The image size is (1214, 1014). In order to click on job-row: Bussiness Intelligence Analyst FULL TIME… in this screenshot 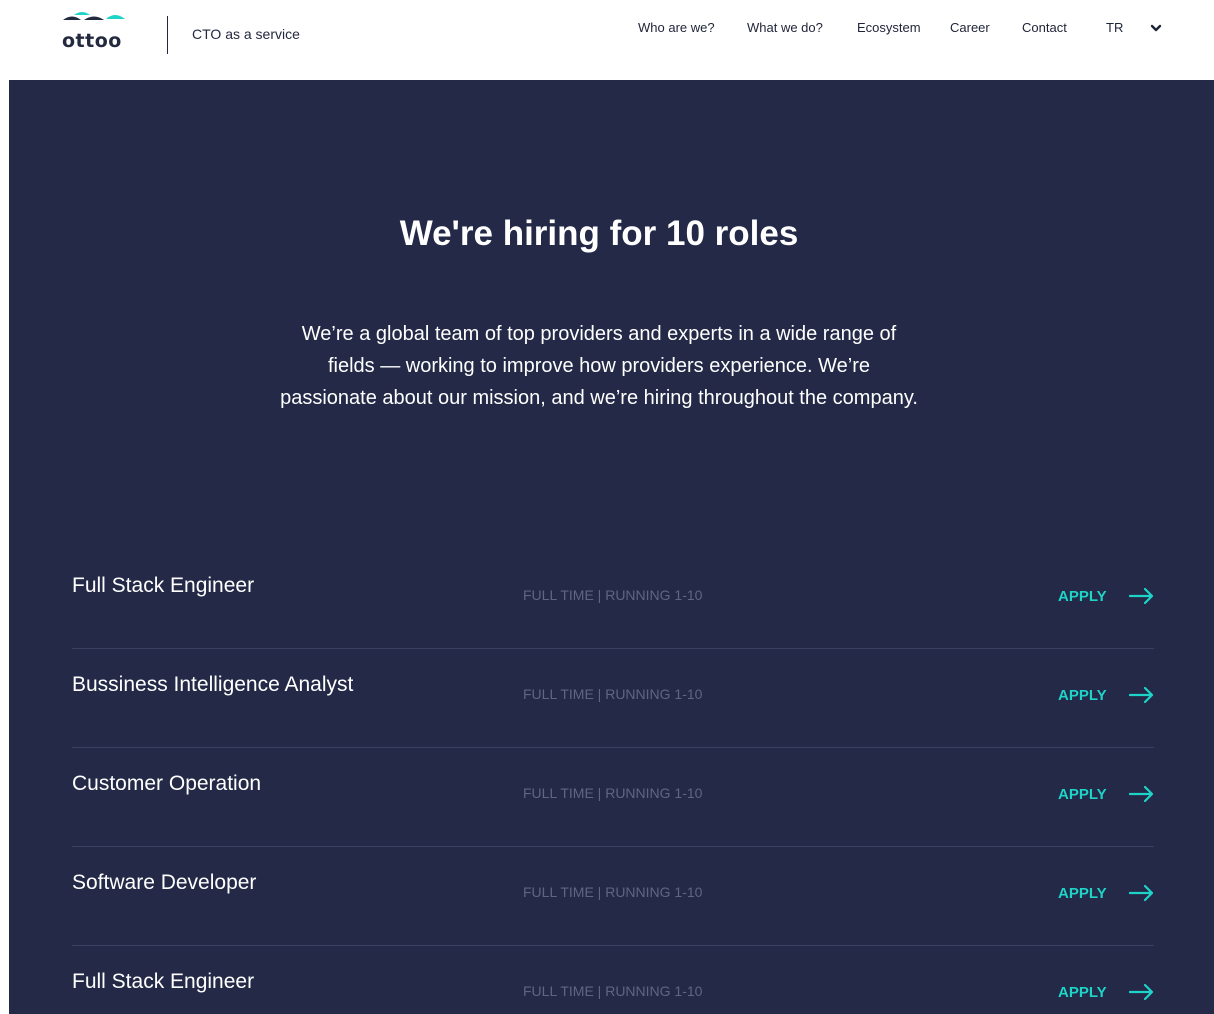, I will do `click(613, 698)`.